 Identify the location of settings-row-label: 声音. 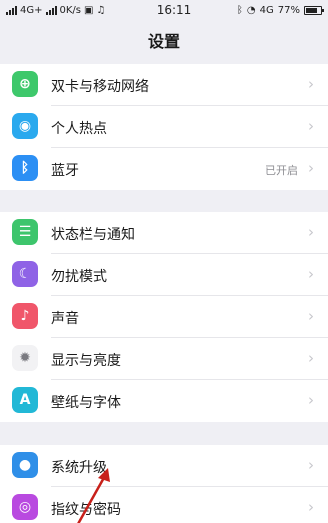
(65, 319).